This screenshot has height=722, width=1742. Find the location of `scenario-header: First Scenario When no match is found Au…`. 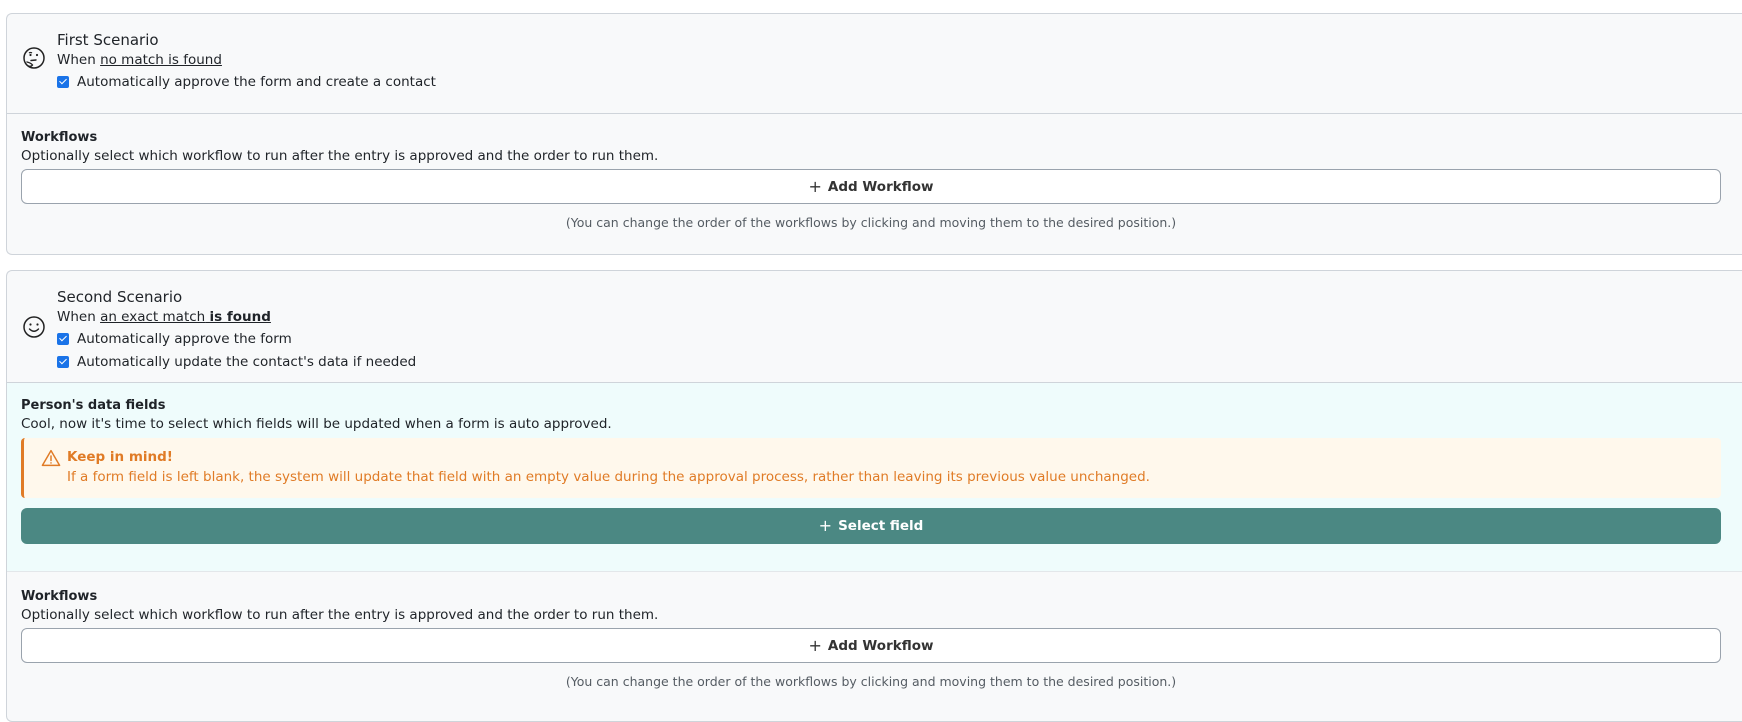

scenario-header: First Scenario When no match is found Au… is located at coordinates (874, 63).